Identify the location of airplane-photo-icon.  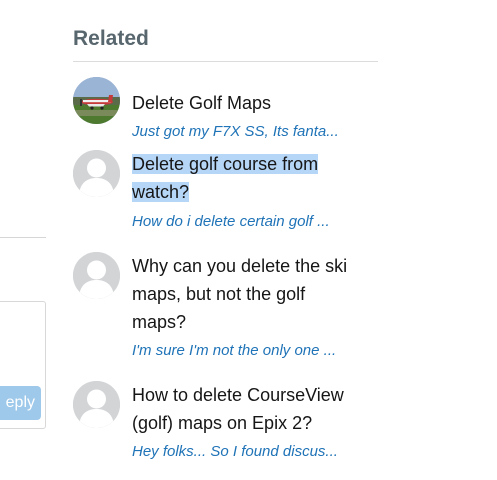
(96, 100).